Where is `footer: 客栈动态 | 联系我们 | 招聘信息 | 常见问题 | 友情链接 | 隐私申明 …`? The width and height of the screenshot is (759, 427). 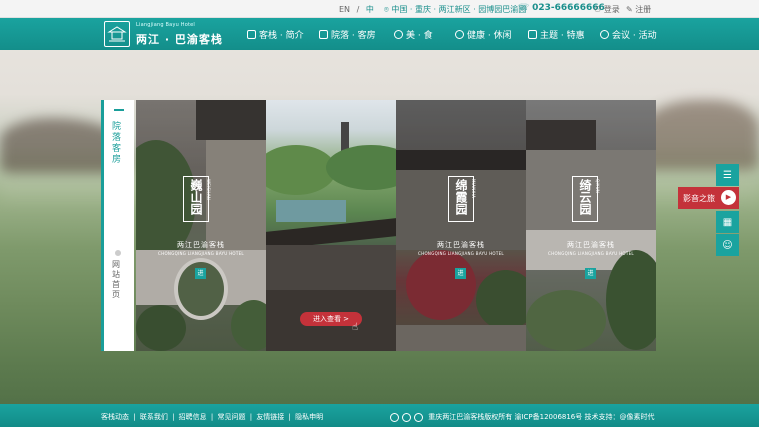 footer: 客栈动态 | 联系我们 | 招聘信息 | 常见问题 | 友情链接 | 隐私申明 … is located at coordinates (379, 415).